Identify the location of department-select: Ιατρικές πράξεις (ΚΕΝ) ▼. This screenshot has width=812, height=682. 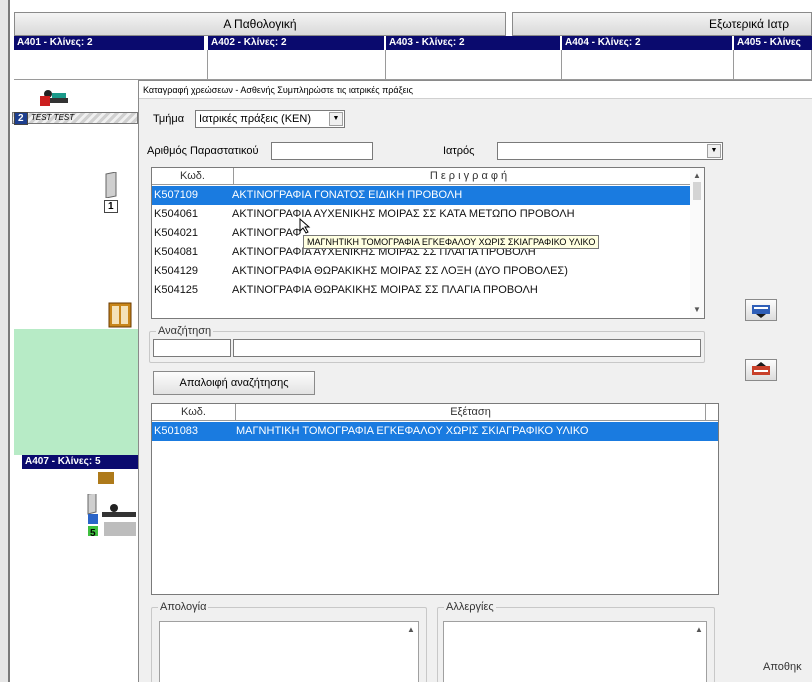
(270, 119).